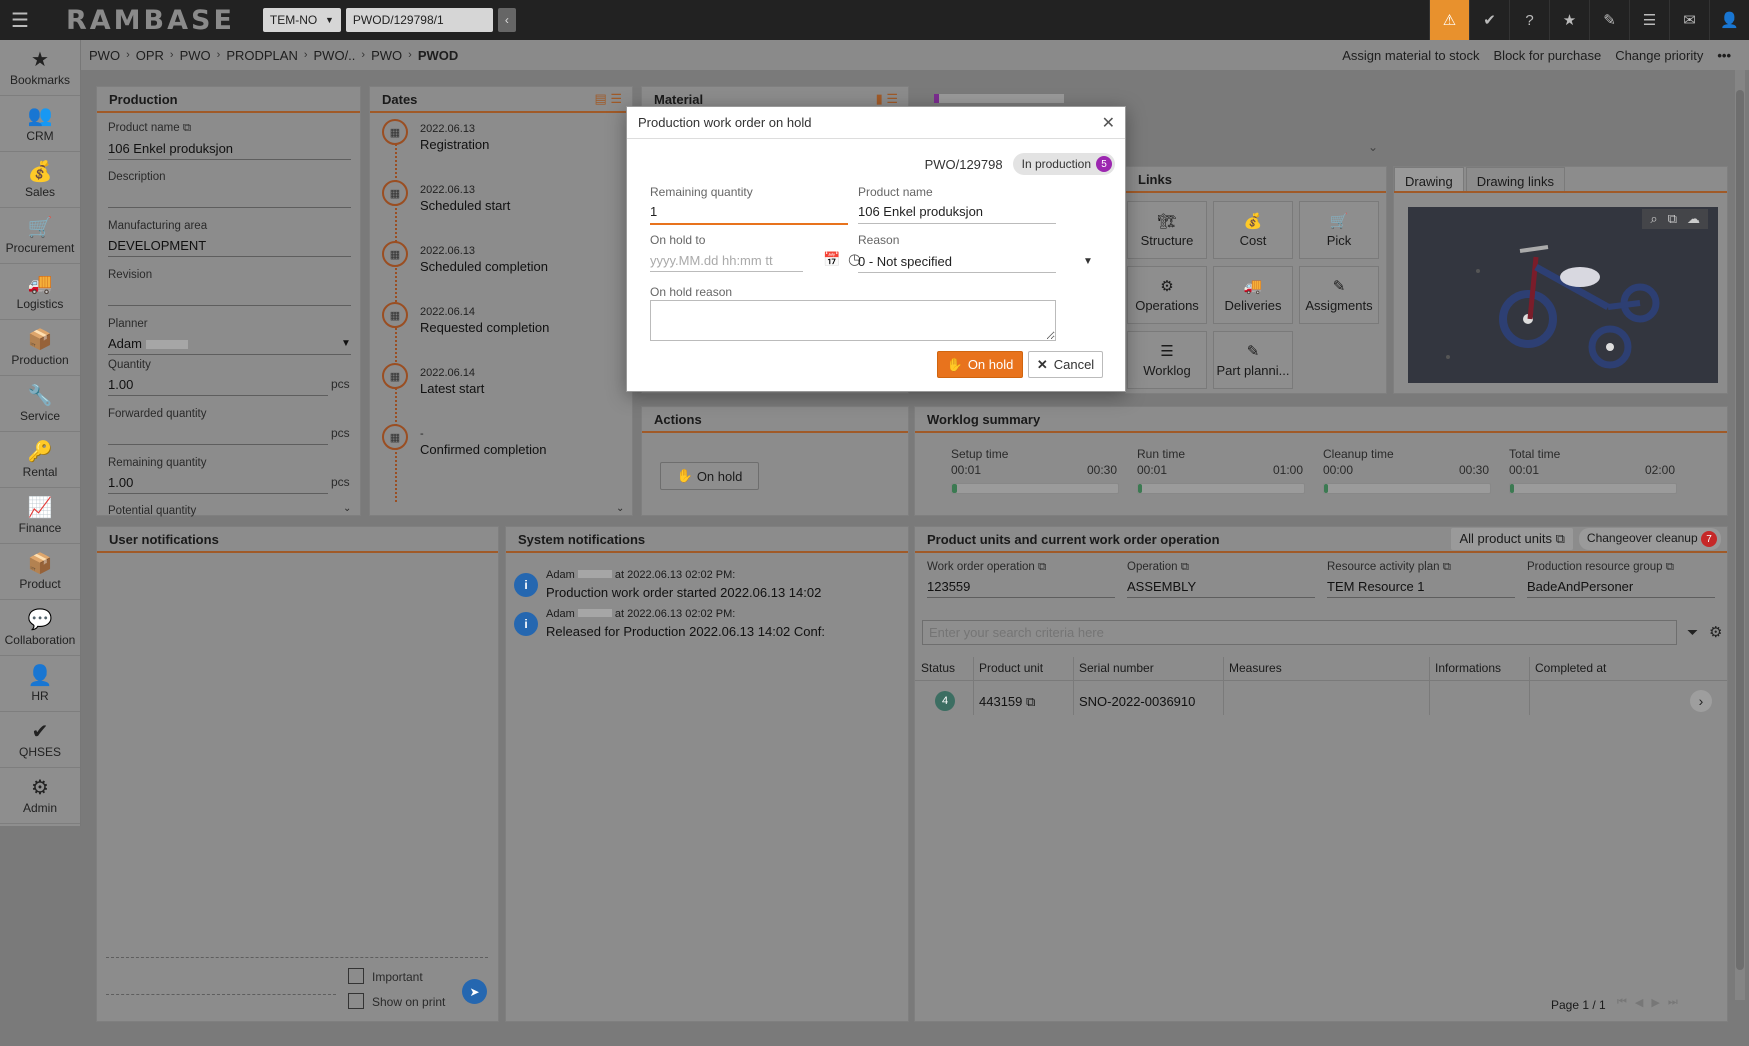 The width and height of the screenshot is (1749, 1046). What do you see at coordinates (40, 460) in the screenshot?
I see `sidebar-item-rental: 🔑 Rental` at bounding box center [40, 460].